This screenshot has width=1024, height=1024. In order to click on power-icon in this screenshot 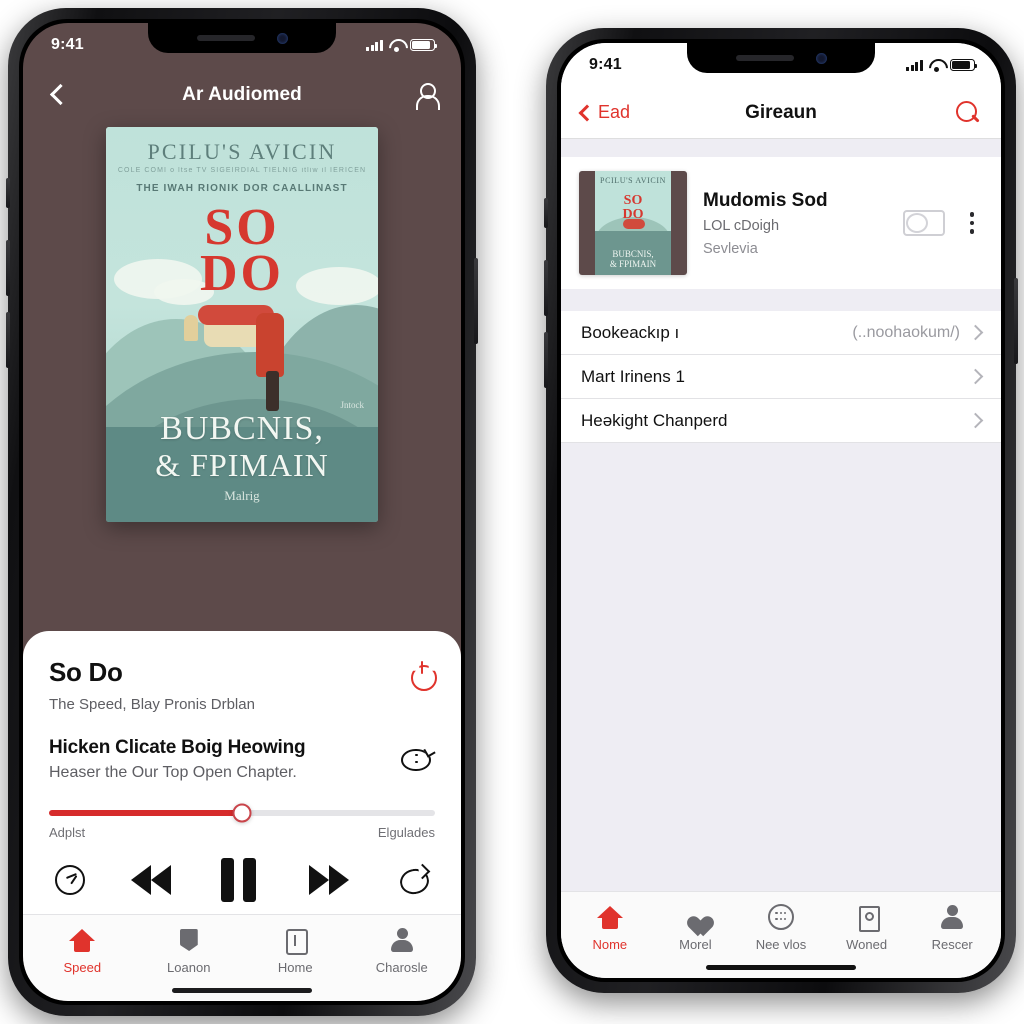, I will do `click(422, 674)`.